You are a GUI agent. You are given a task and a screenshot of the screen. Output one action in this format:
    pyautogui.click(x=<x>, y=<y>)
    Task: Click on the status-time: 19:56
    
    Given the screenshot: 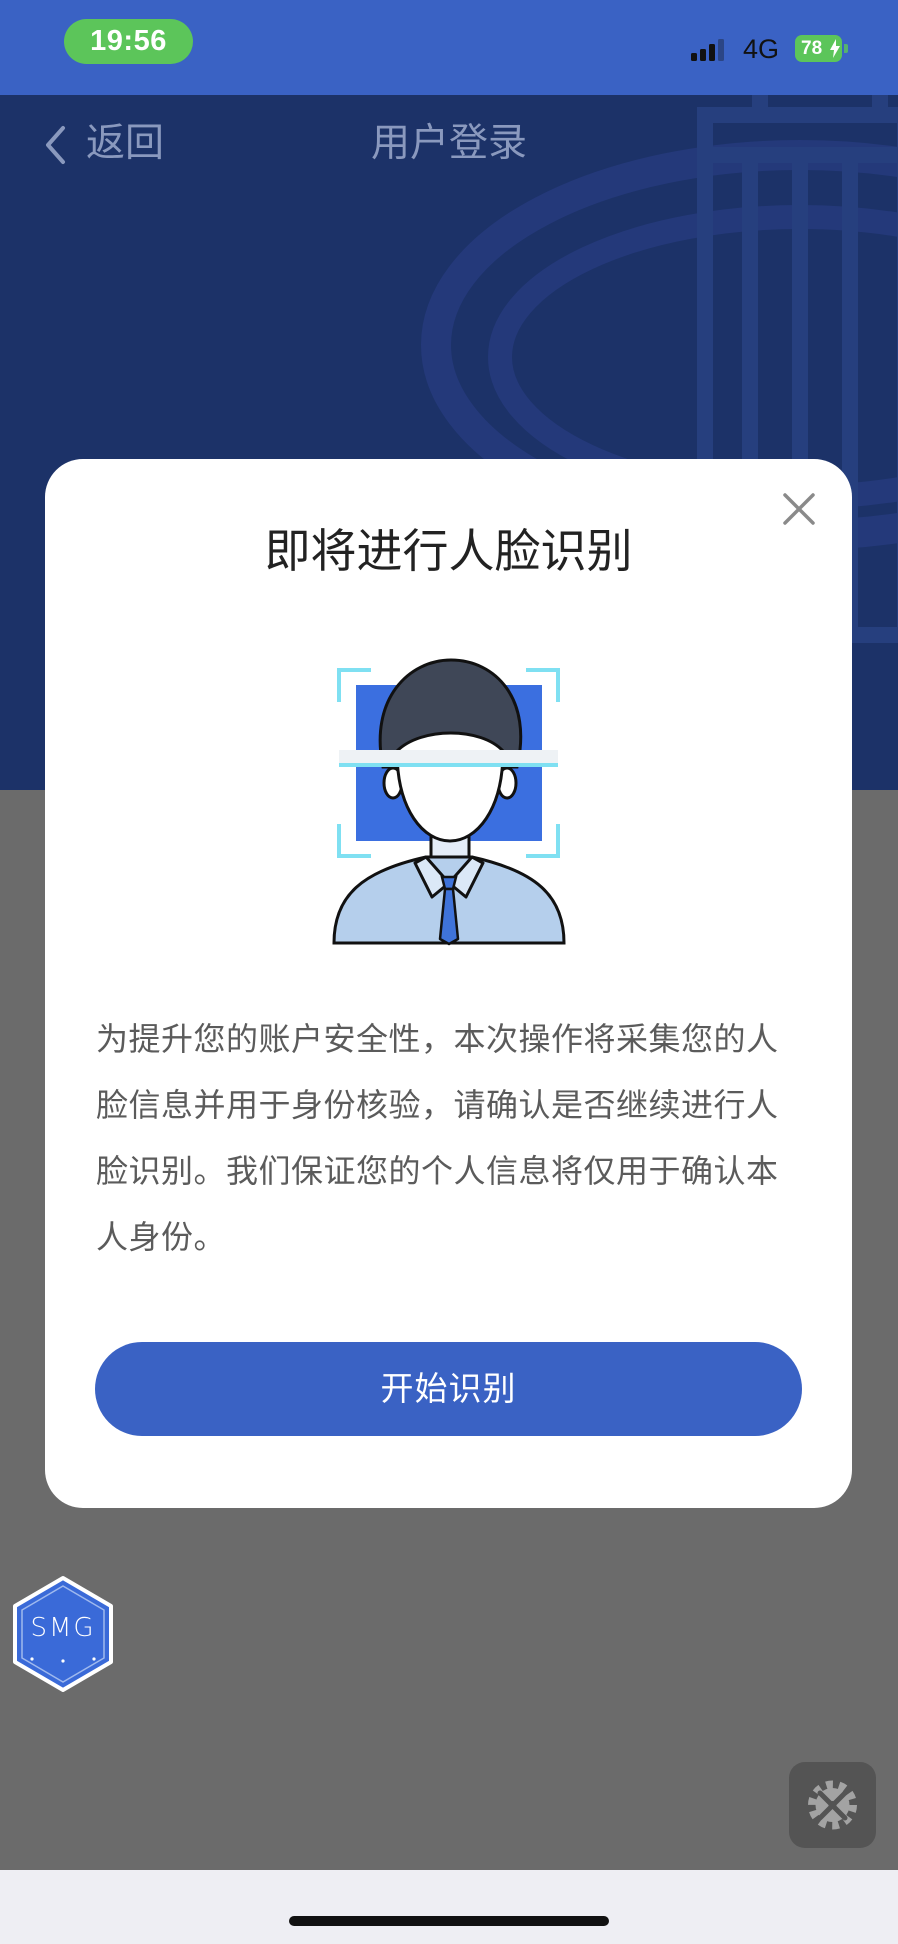 What is the action you would take?
    pyautogui.click(x=128, y=41)
    